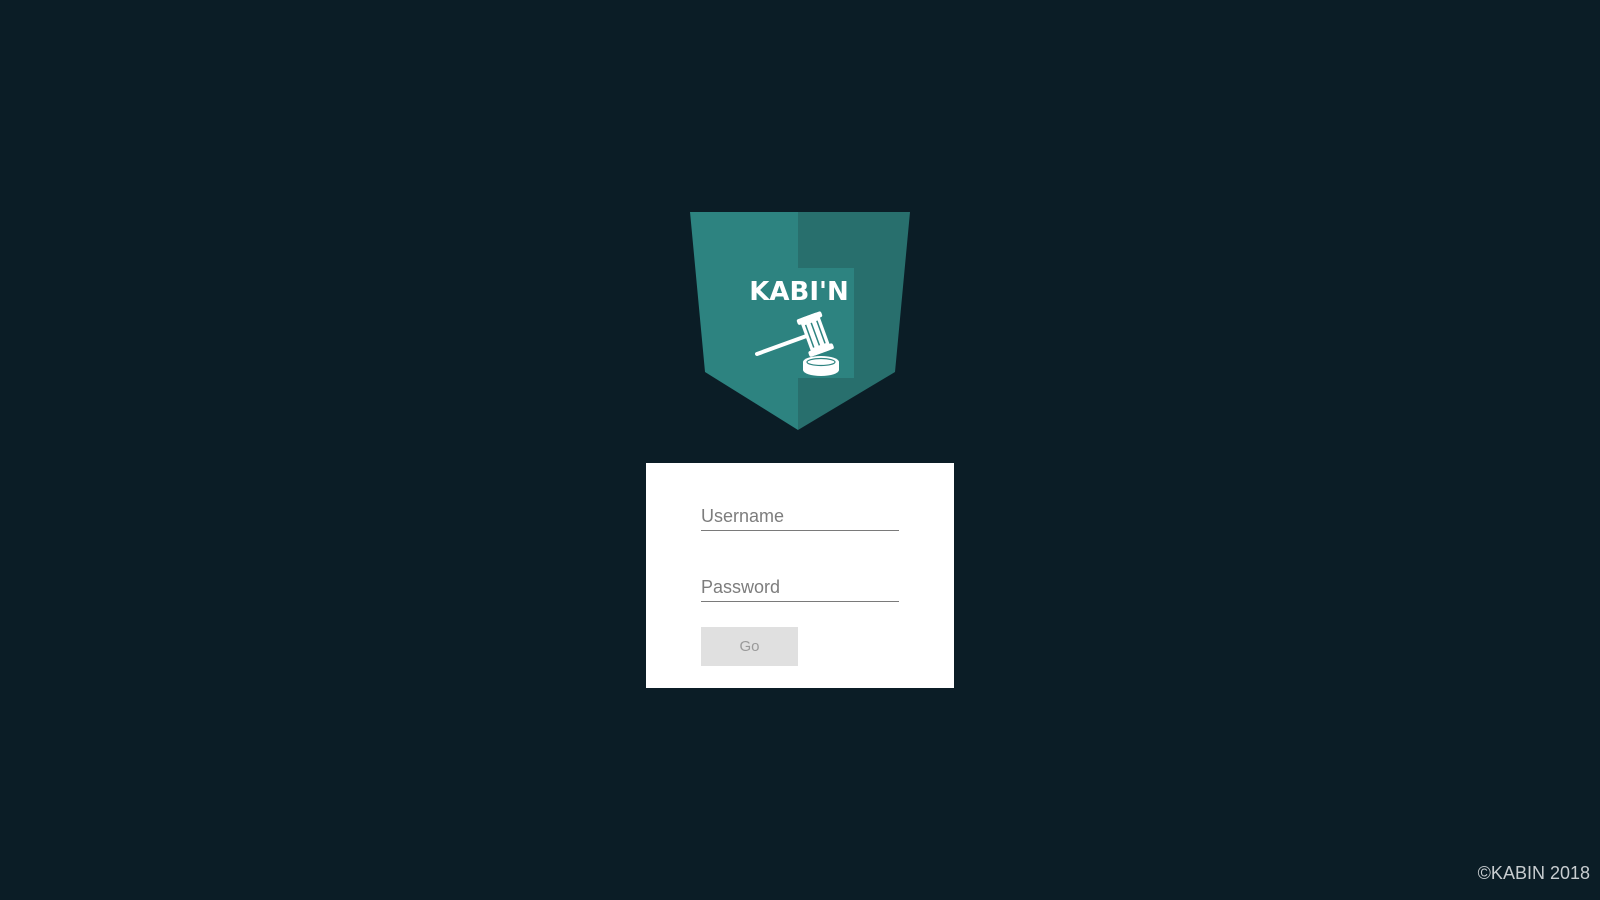 Image resolution: width=1600 pixels, height=900 pixels. I want to click on go-button: Go, so click(749, 646).